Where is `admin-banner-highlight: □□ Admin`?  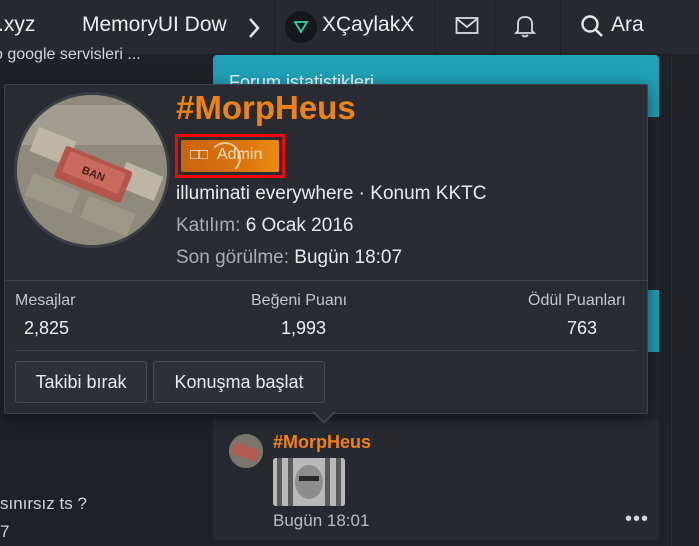 admin-banner-highlight: □□ Admin is located at coordinates (230, 156).